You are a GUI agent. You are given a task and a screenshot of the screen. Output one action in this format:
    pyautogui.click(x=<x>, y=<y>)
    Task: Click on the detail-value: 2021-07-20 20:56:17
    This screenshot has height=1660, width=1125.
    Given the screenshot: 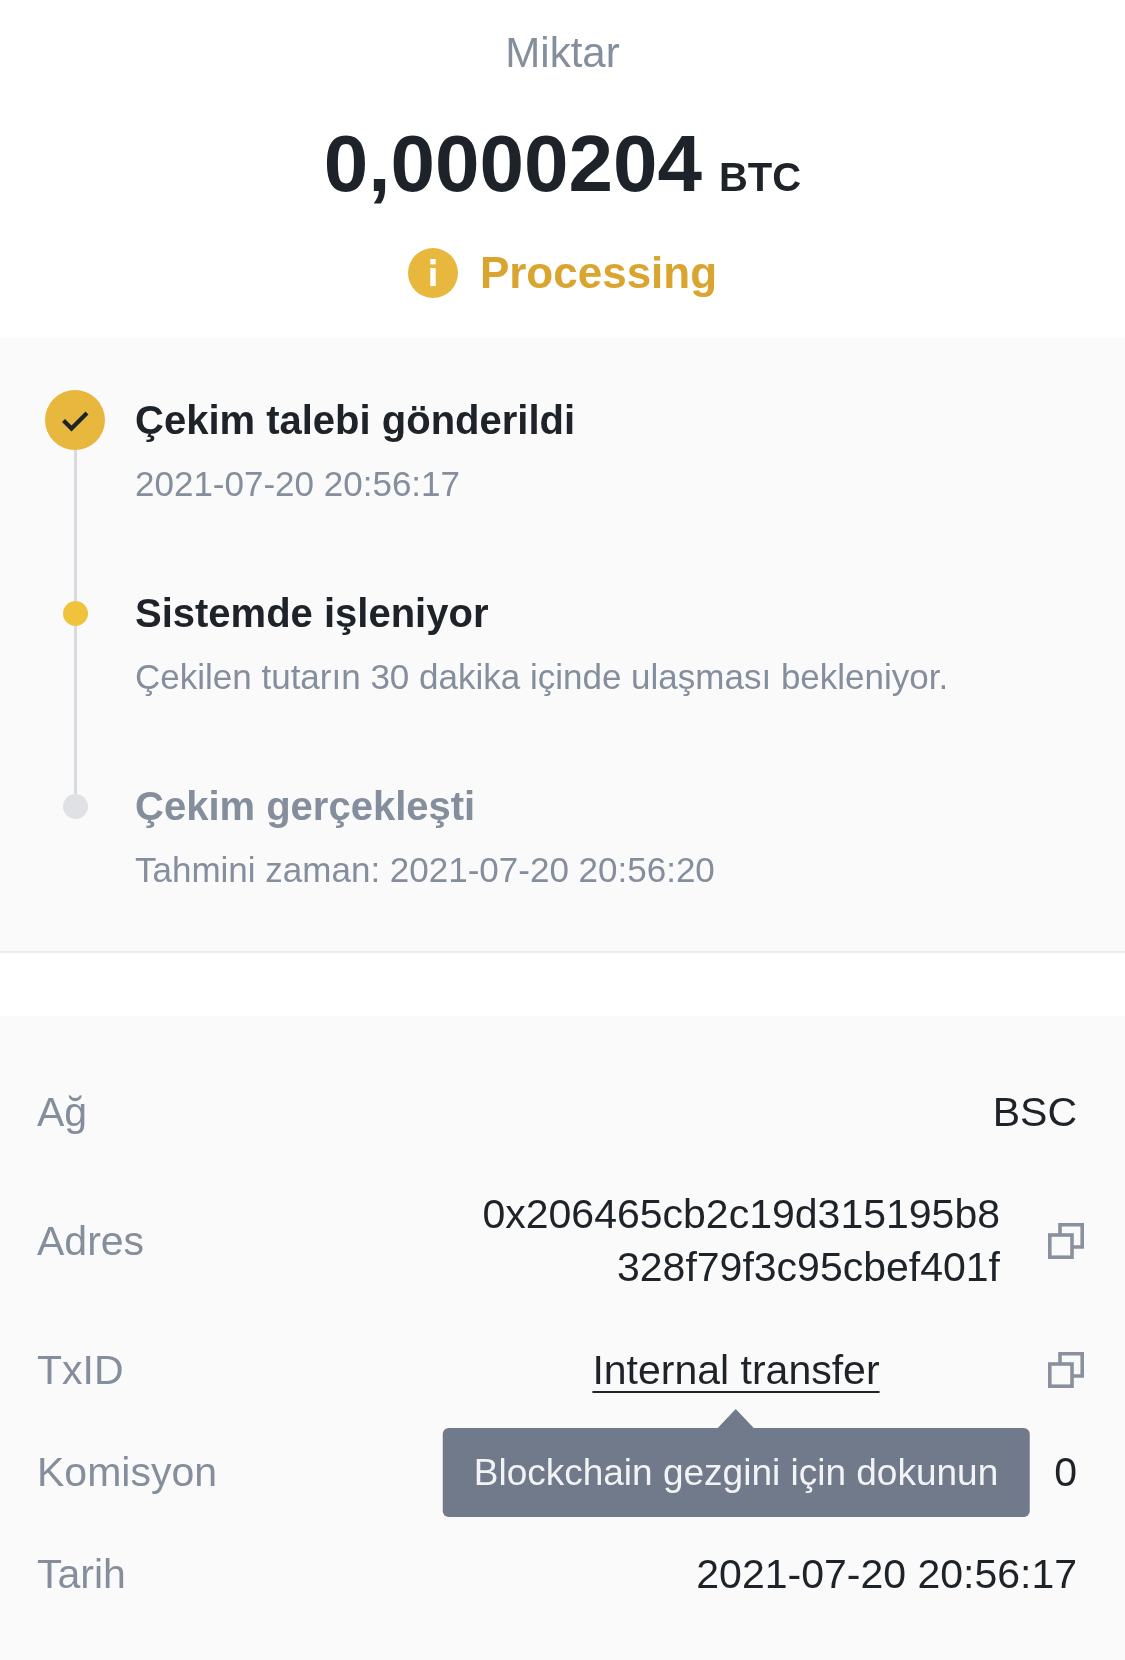 What is the action you would take?
    pyautogui.click(x=886, y=1574)
    